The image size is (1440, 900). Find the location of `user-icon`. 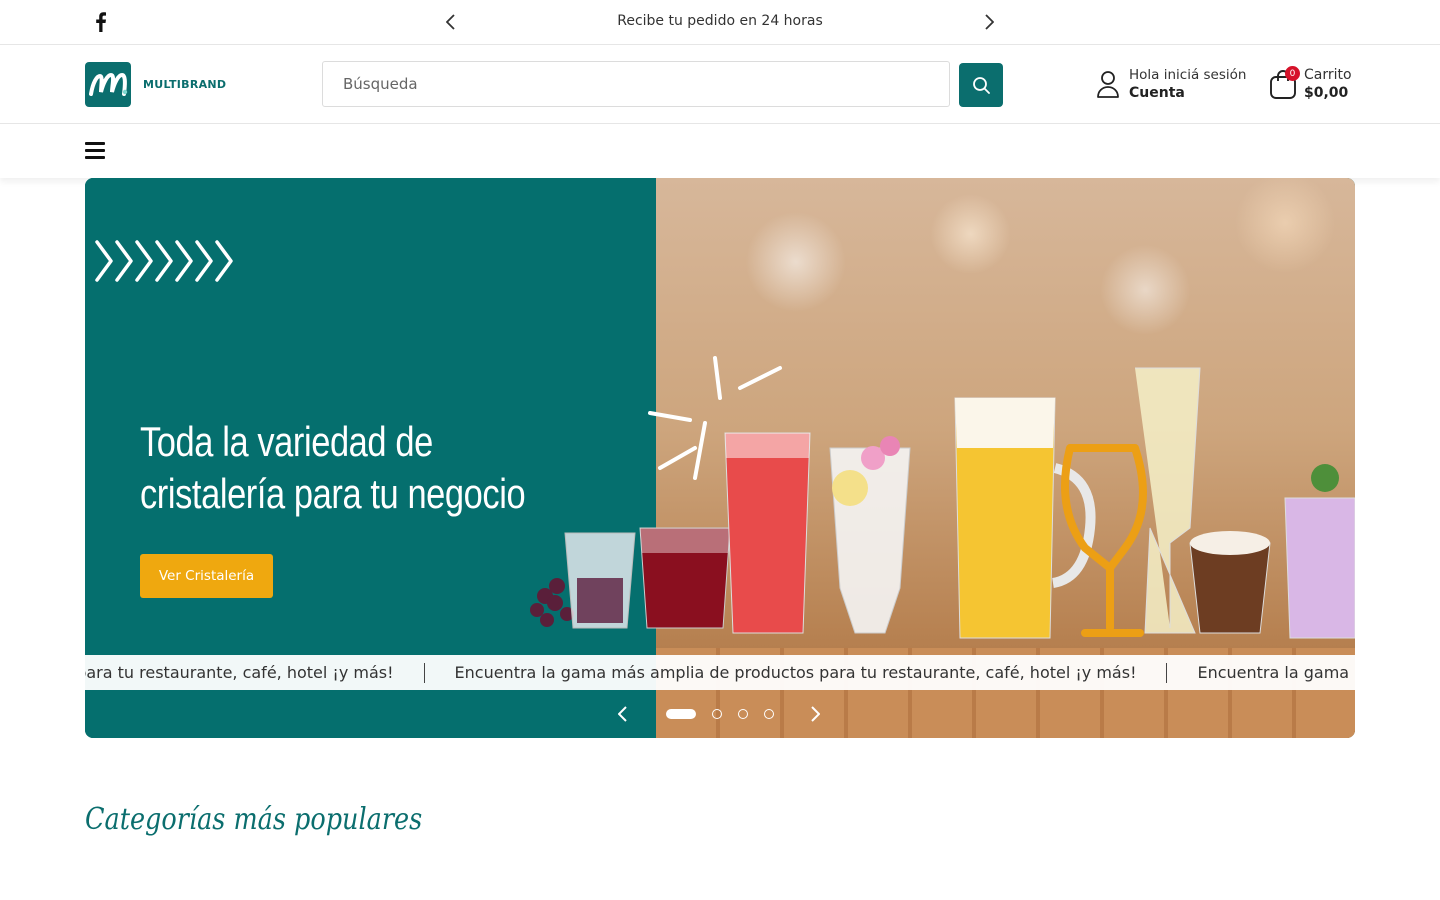

user-icon is located at coordinates (1108, 84).